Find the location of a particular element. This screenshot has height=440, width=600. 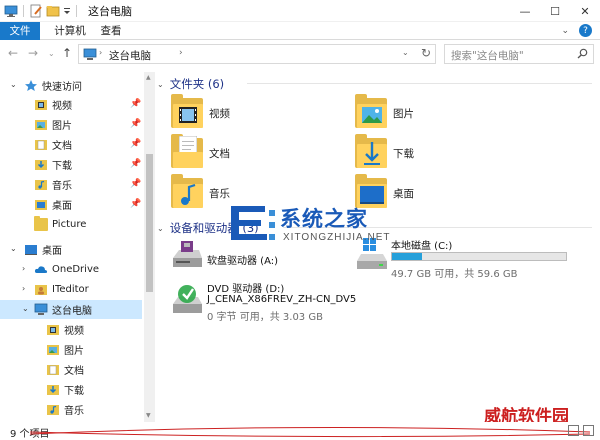

sidebar-item-label: 音乐 is located at coordinates (62, 186).